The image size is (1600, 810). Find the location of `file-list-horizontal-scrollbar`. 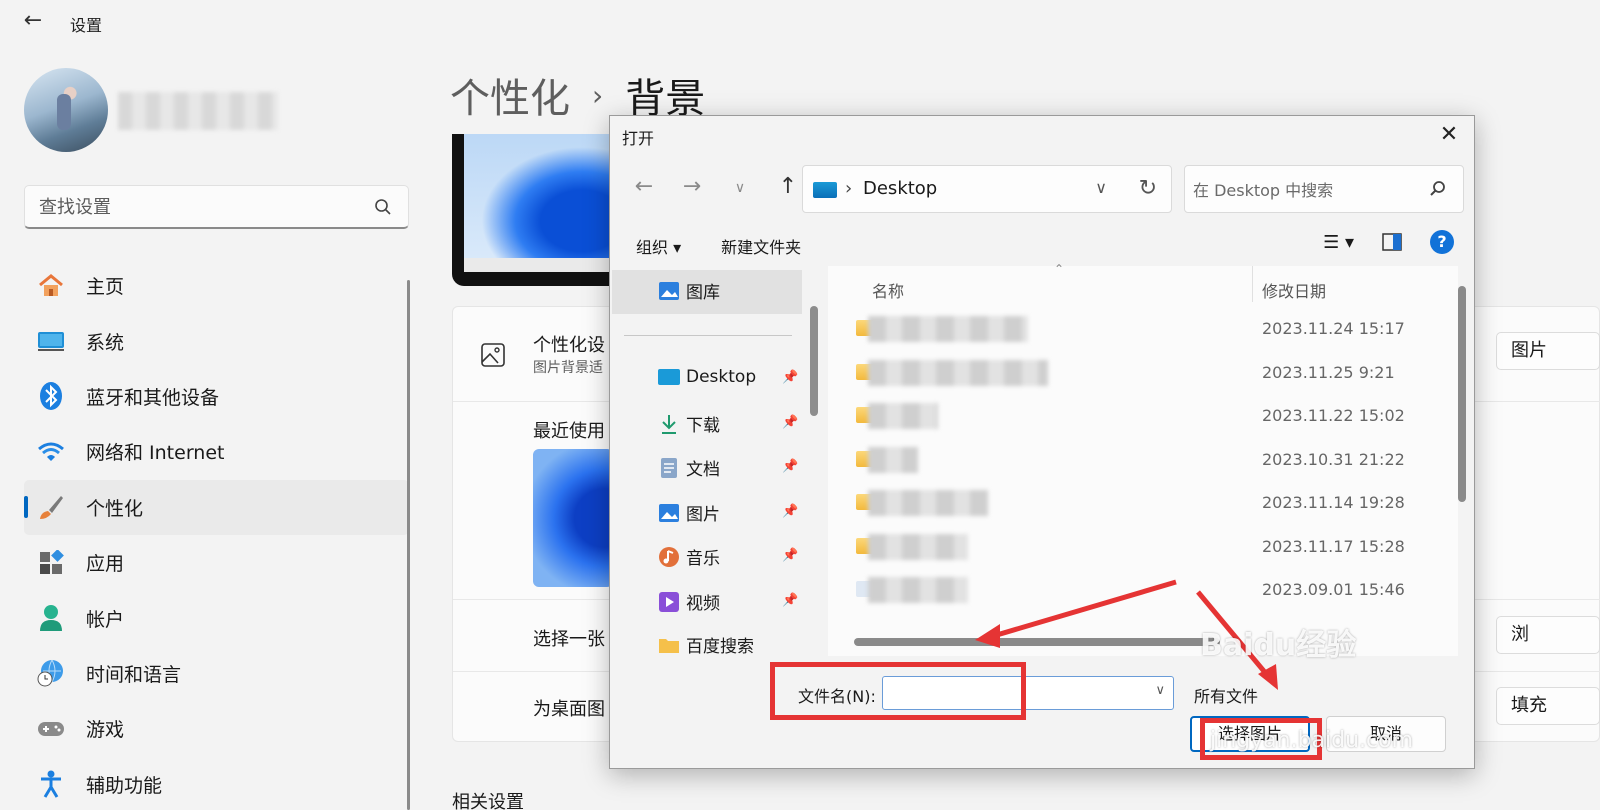

file-list-horizontal-scrollbar is located at coordinates (1037, 642).